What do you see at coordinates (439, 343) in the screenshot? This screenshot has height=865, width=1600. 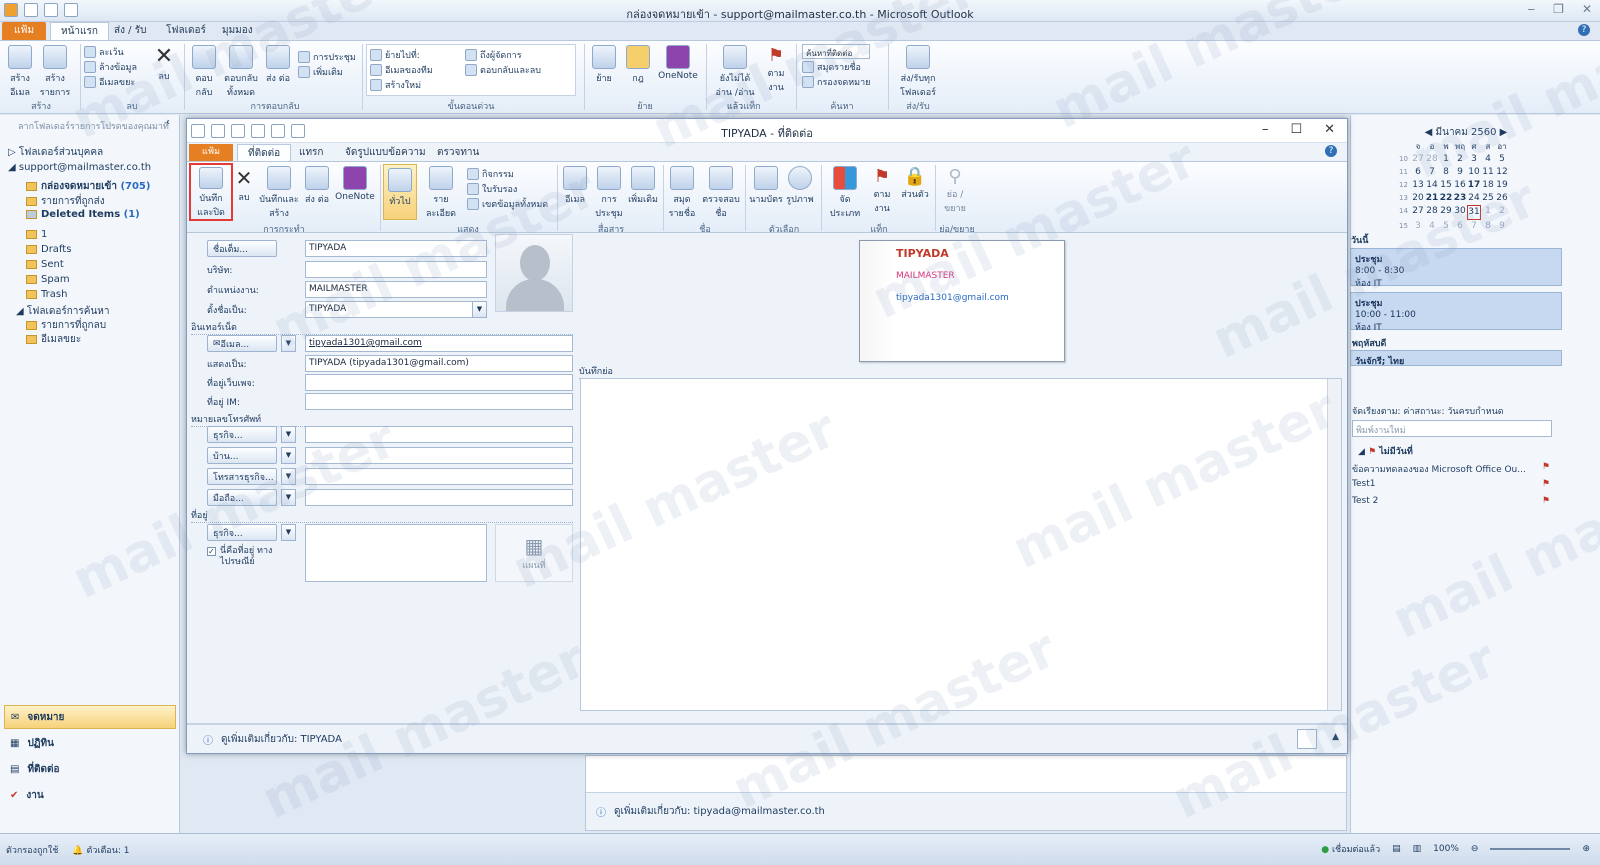 I see `email-field: tipyada1301@gmail.com` at bounding box center [439, 343].